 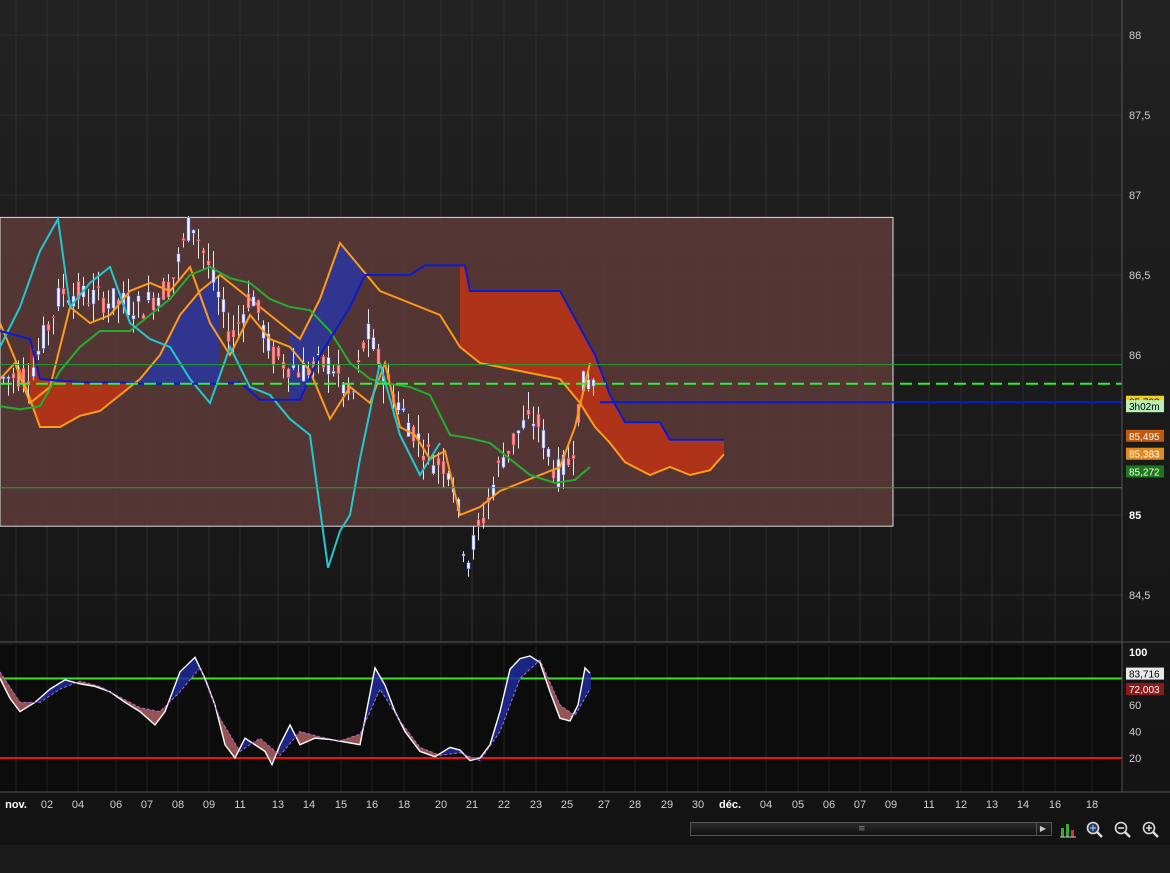 I want to click on price-tag-text: 3h02m, so click(x=1144, y=407).